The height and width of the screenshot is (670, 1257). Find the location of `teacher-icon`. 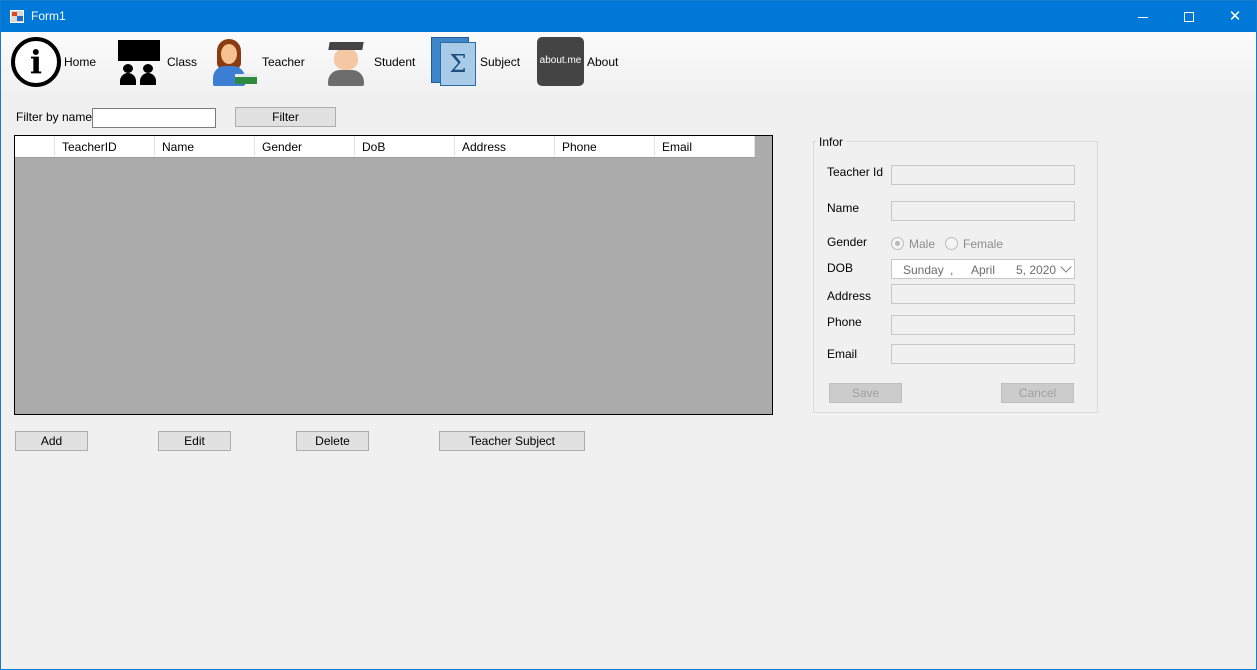

teacher-icon is located at coordinates (235, 62).